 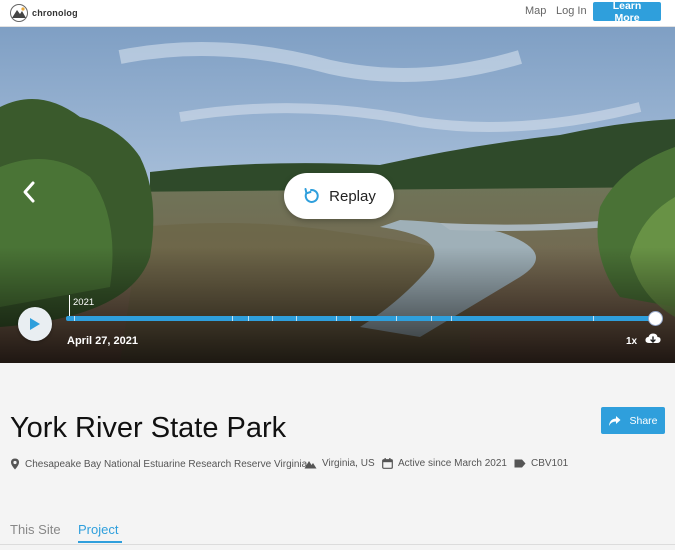 I want to click on meta-region-text: Virginia, US, so click(x=348, y=463).